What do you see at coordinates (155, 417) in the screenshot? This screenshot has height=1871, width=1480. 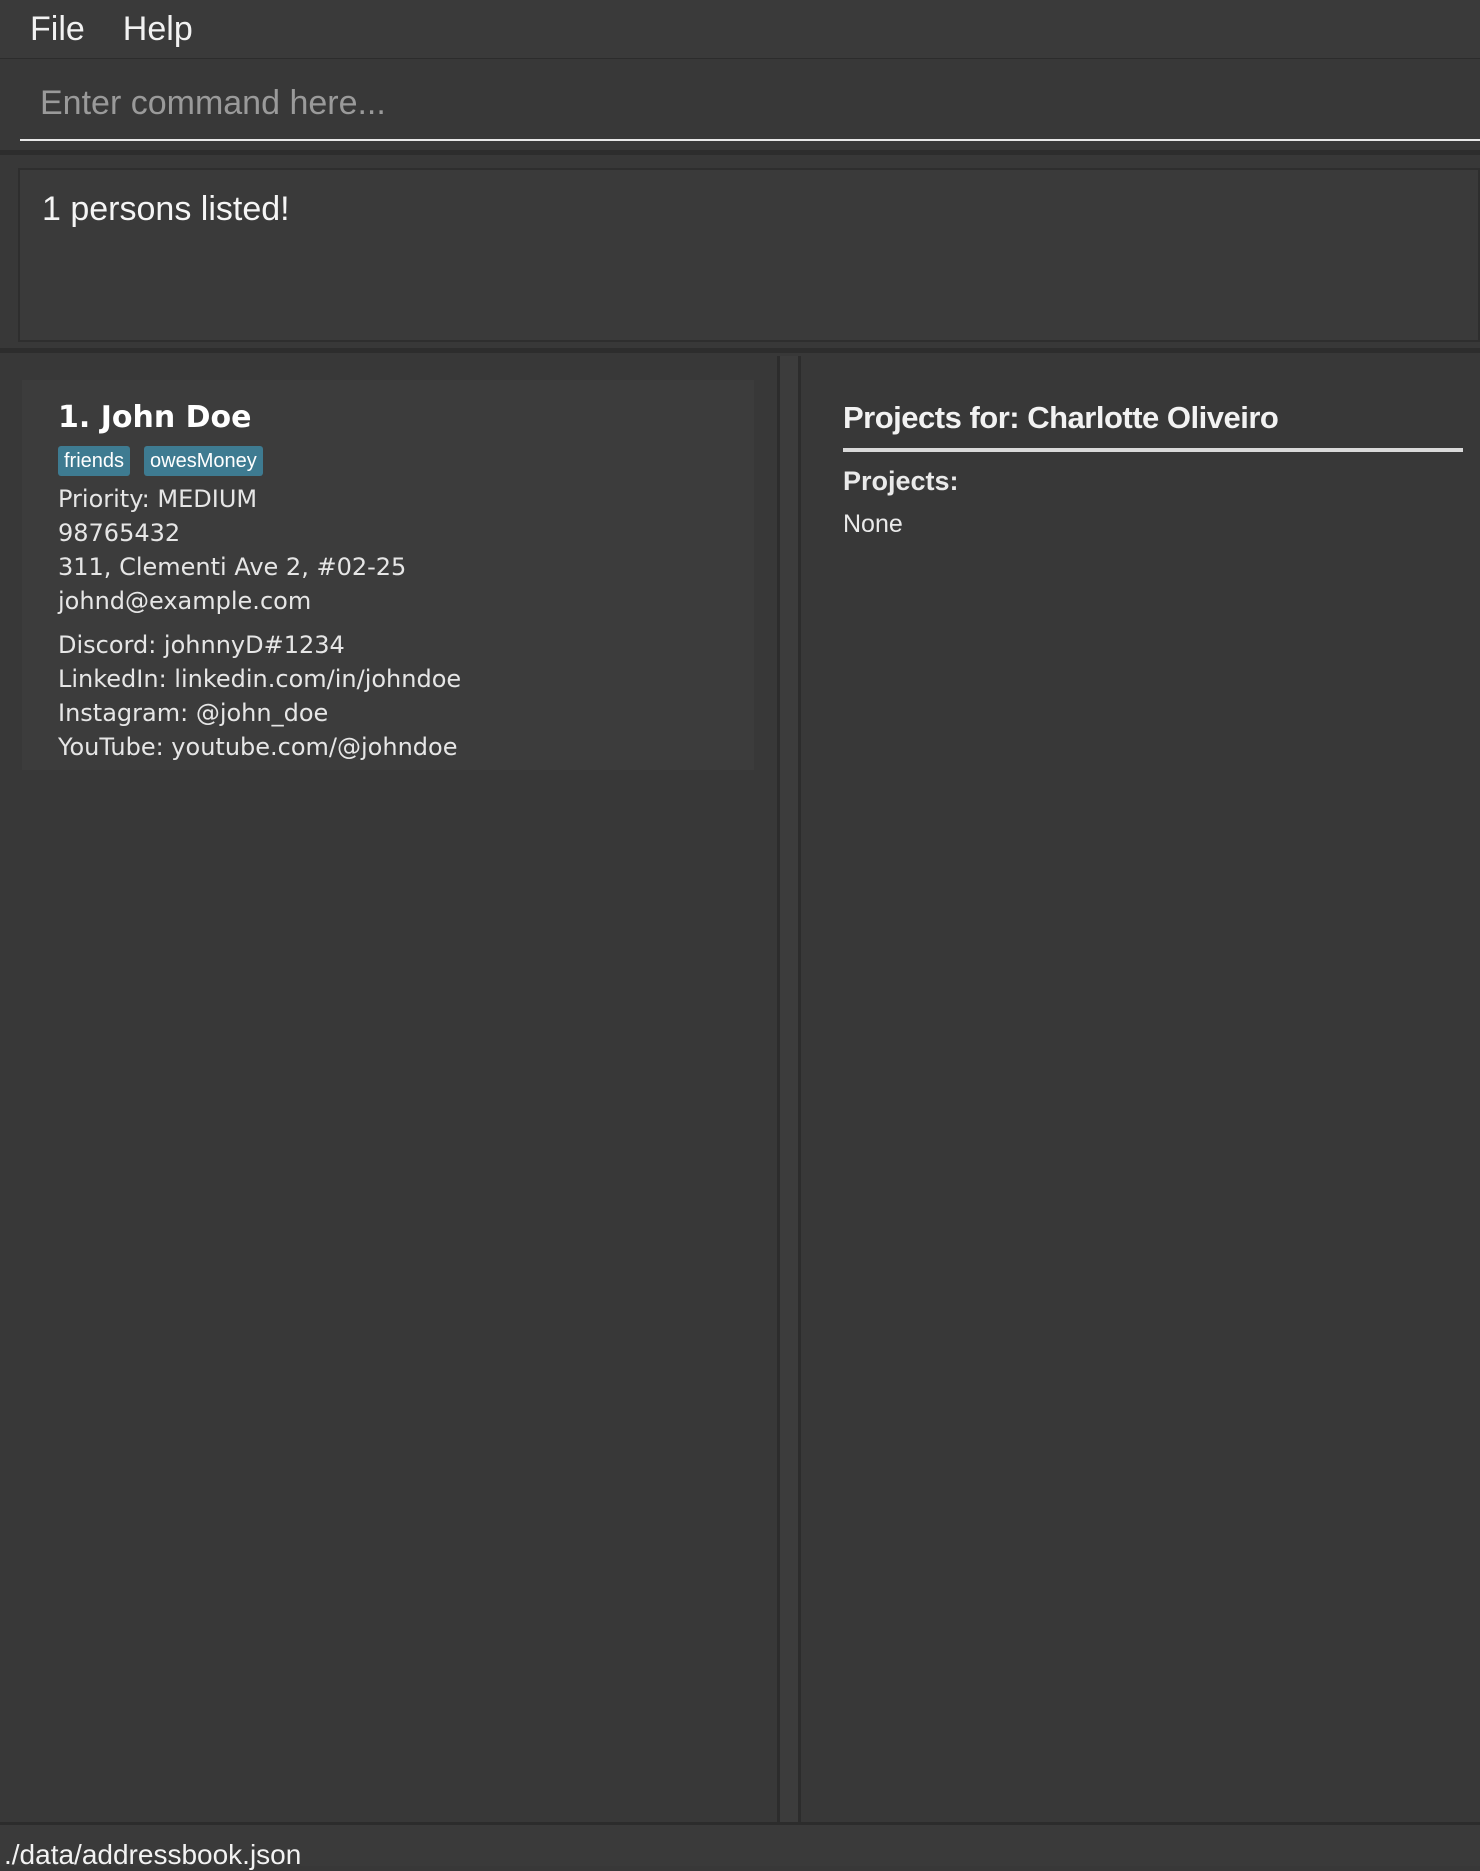 I see `person-name: 1. John Doe` at bounding box center [155, 417].